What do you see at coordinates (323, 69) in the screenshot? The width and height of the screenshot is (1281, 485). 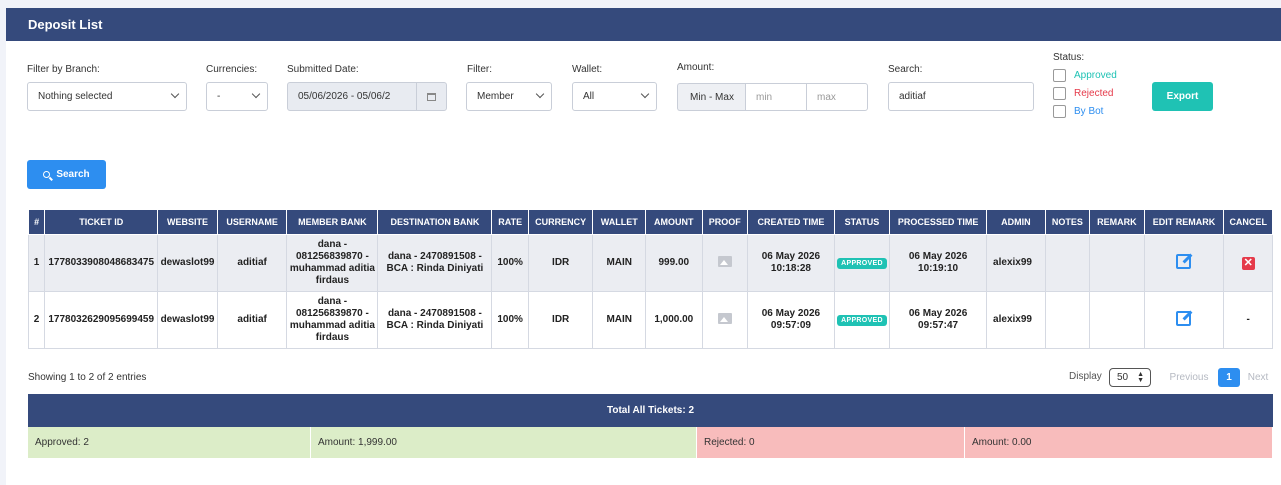 I see `submitted-date-label: Submitted Date:` at bounding box center [323, 69].